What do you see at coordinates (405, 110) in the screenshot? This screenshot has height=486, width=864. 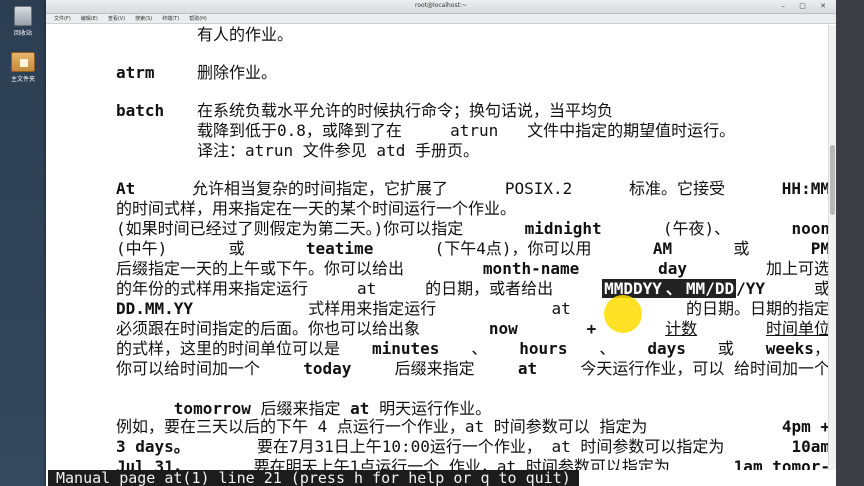 I see `man-desc-batch-1: 在系统负载水平允许的时候执行命令；换句话说，当平均负` at bounding box center [405, 110].